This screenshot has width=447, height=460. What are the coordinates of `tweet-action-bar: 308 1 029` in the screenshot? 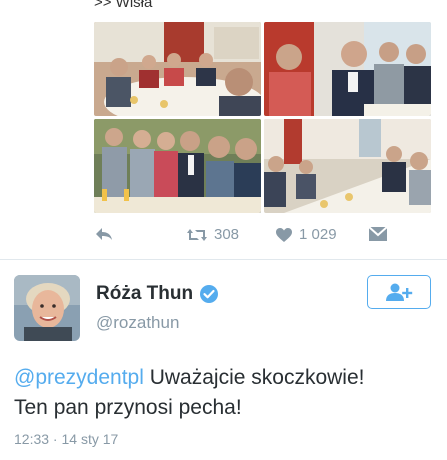 It's located at (264, 238).